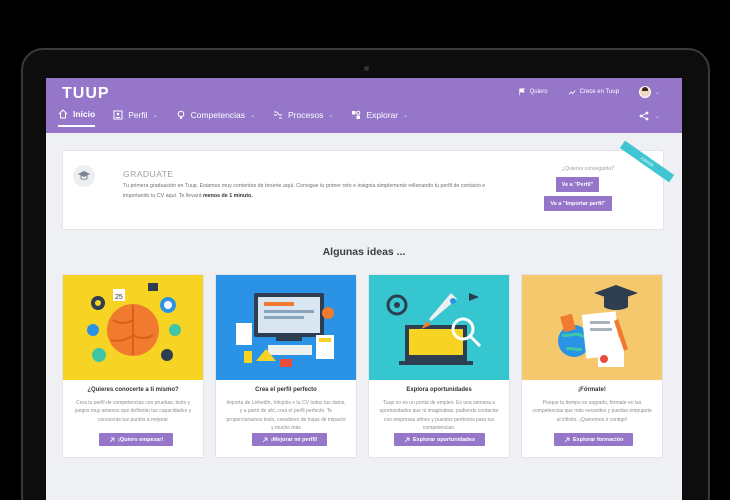  Describe the element at coordinates (572, 92) in the screenshot. I see `trend-icon` at that location.